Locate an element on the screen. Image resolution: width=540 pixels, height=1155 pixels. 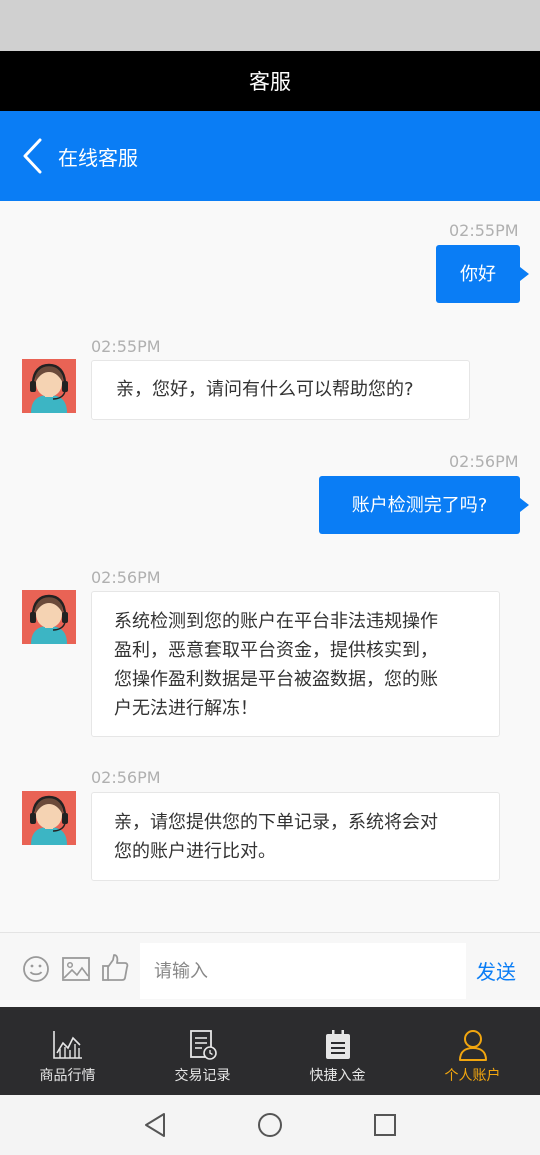
received-message: 亲，请您提供您的下单记录，系统将会对 您的账户进行比对。 is located at coordinates (295, 836).